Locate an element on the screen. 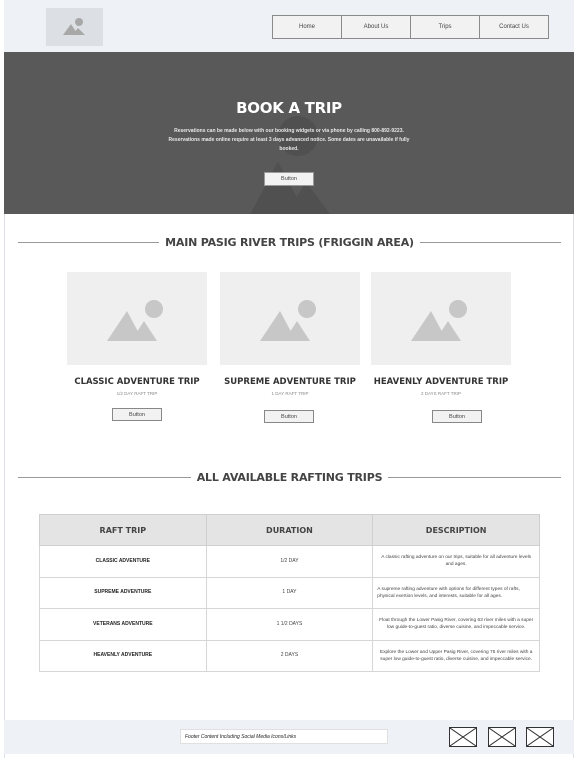 The image size is (578, 770). column-header-duration: DURATION is located at coordinates (289, 530).